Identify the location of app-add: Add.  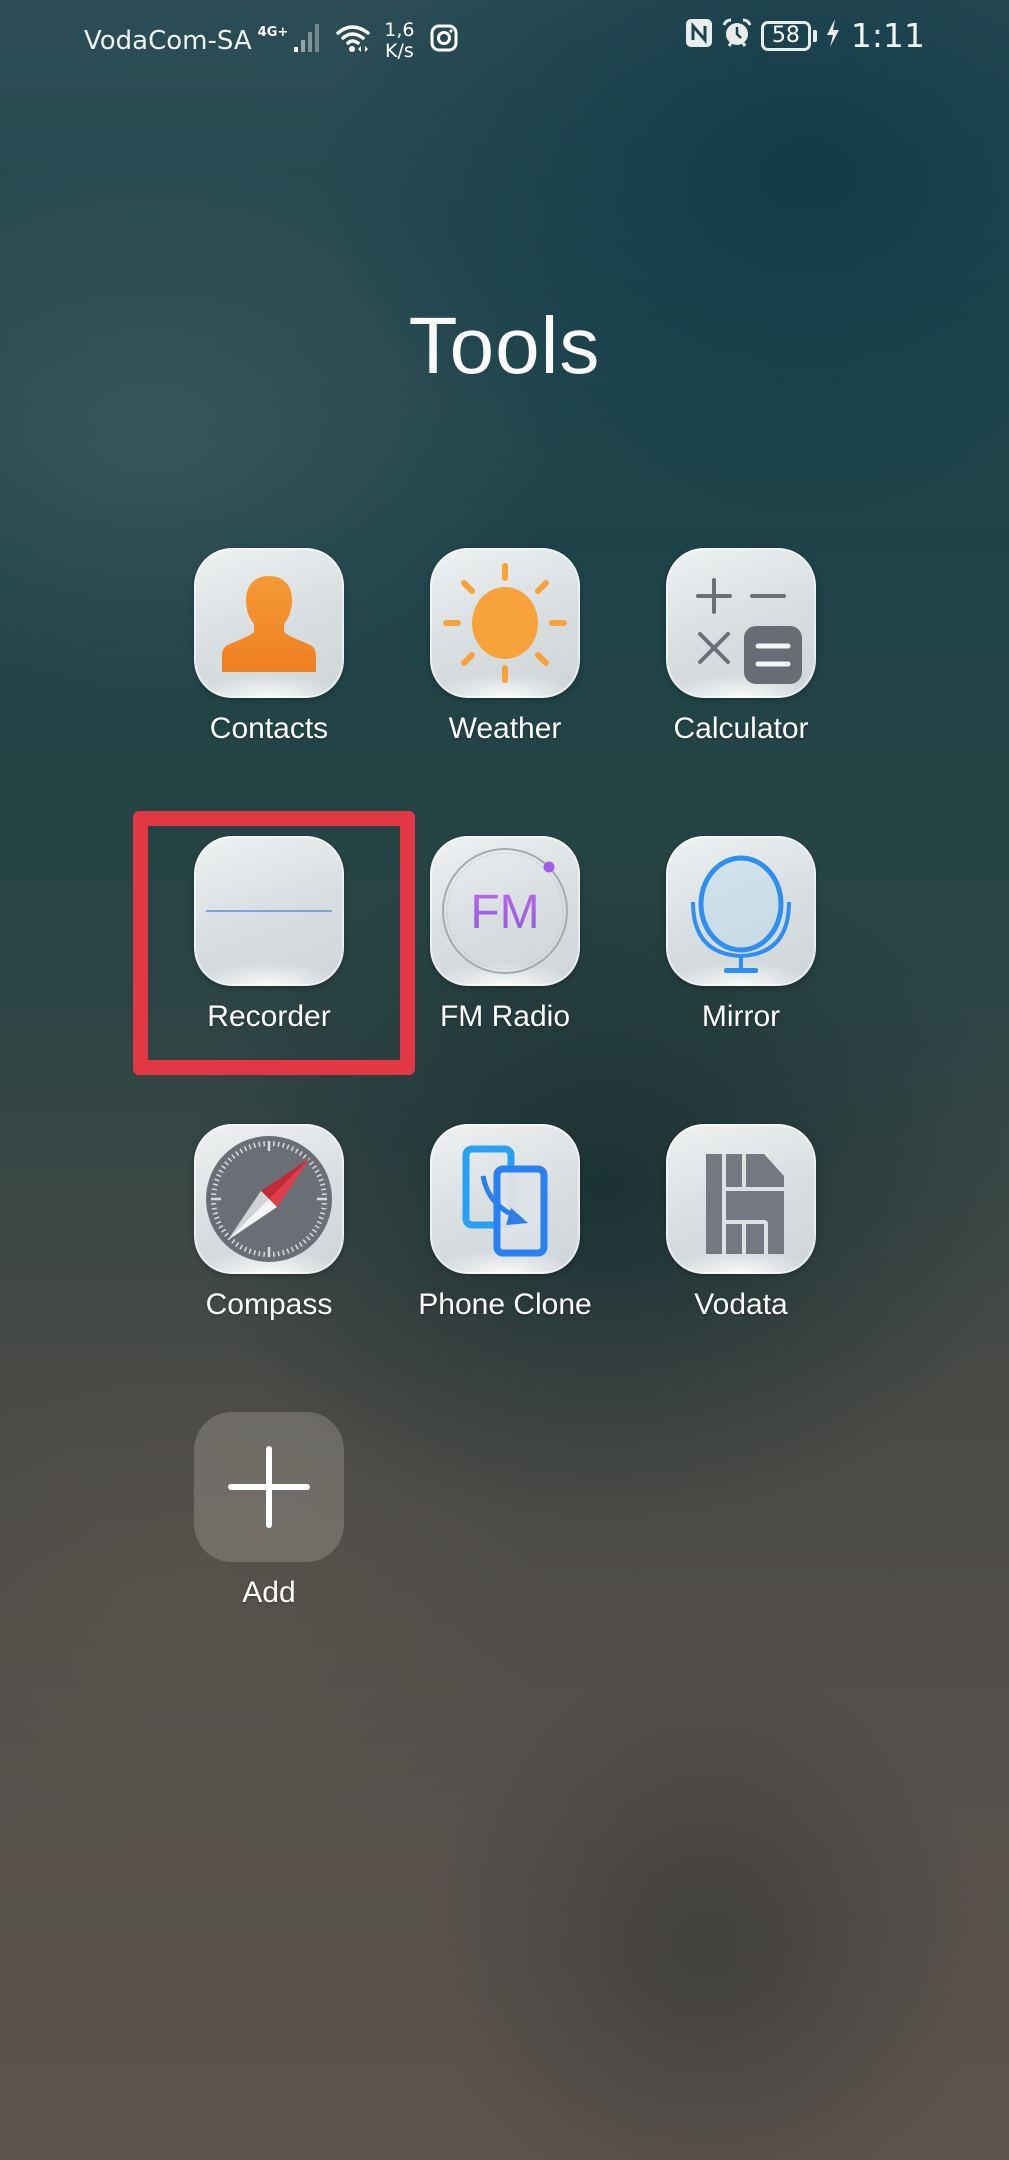
(269, 1511).